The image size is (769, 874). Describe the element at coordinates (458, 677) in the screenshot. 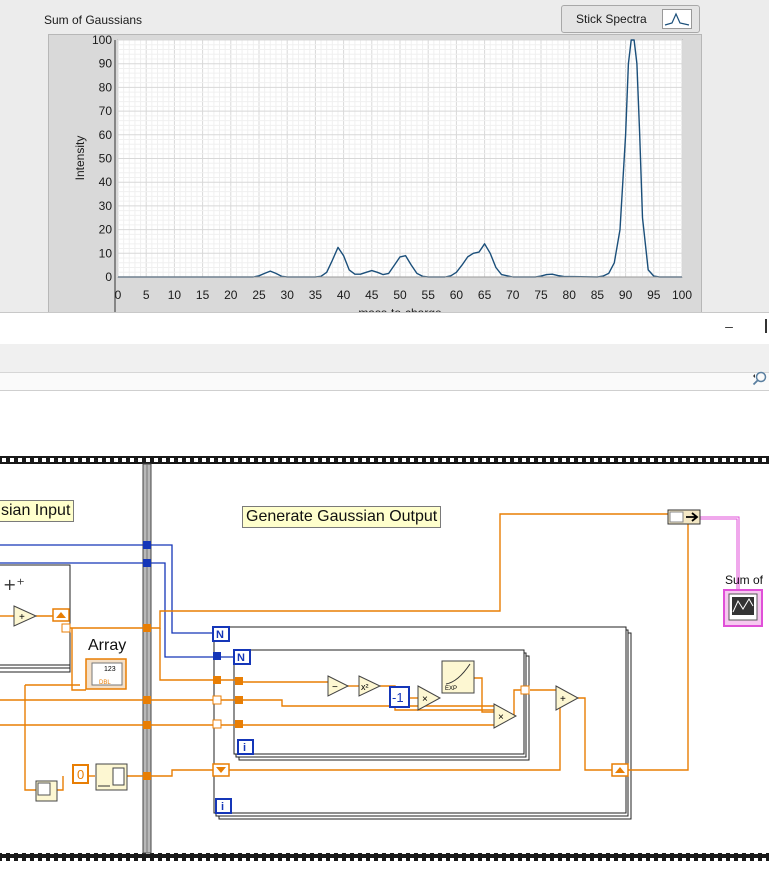

I see `exp-node: EXP` at that location.